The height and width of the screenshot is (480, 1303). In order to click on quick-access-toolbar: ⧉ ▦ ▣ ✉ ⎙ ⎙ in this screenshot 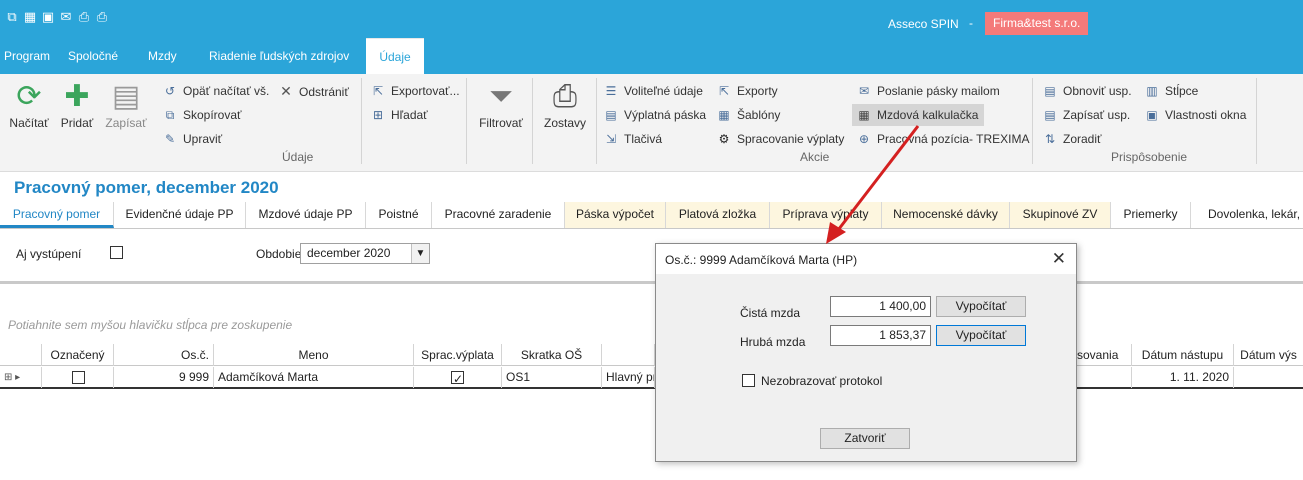, I will do `click(57, 17)`.